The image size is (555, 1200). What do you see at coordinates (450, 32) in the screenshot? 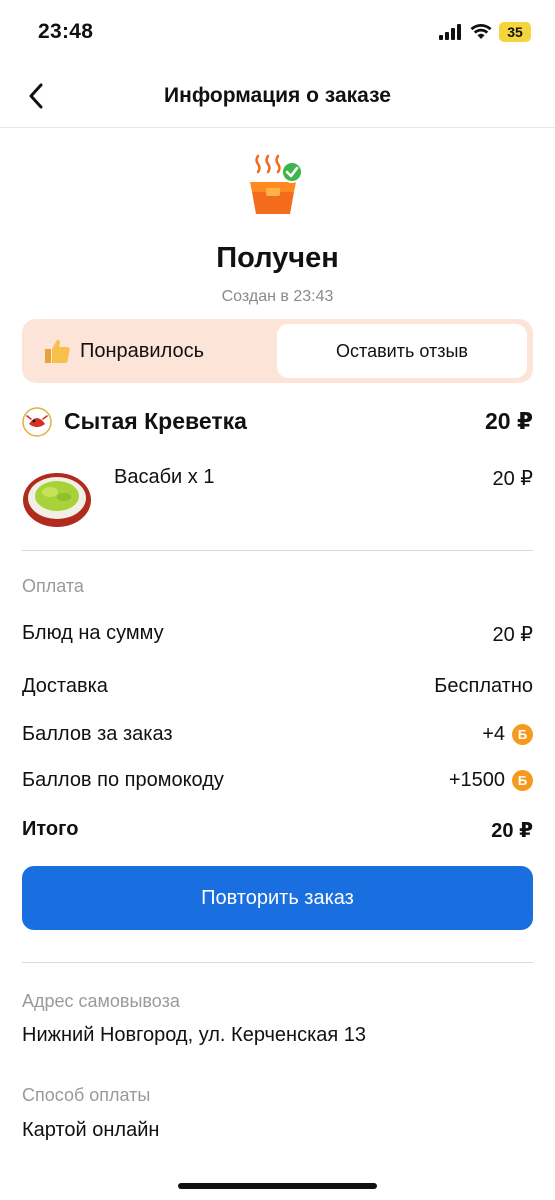
I see `signal-icon` at bounding box center [450, 32].